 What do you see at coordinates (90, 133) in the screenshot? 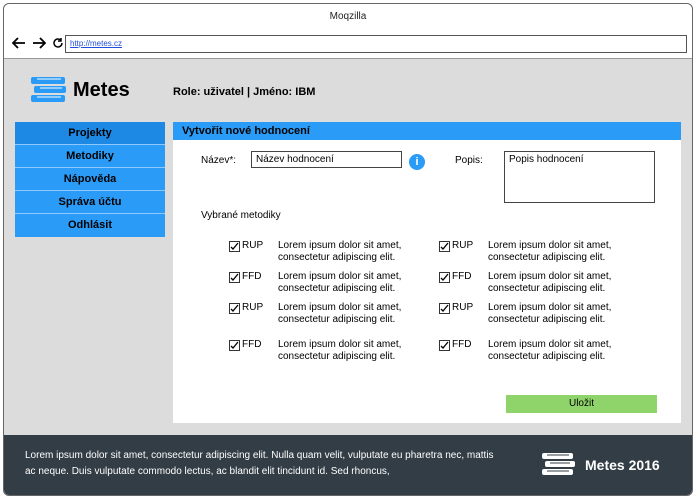
I see `sidebar-item-projekty: Projekty` at bounding box center [90, 133].